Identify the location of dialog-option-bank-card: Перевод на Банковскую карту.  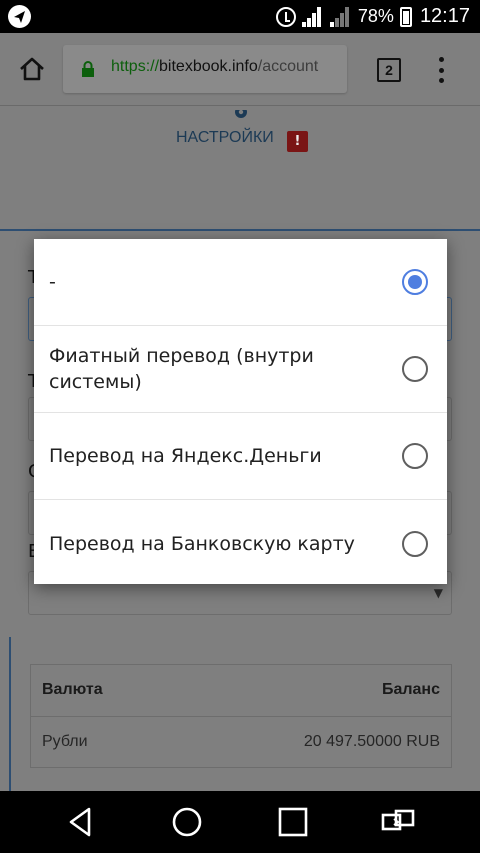
(240, 543).